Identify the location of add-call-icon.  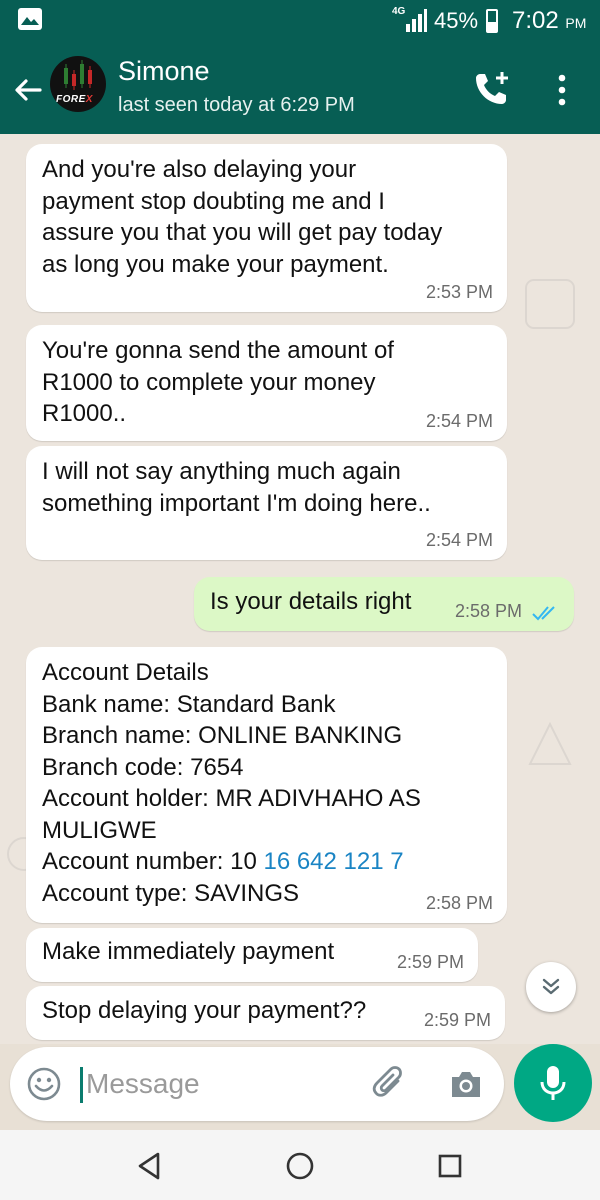
(492, 88).